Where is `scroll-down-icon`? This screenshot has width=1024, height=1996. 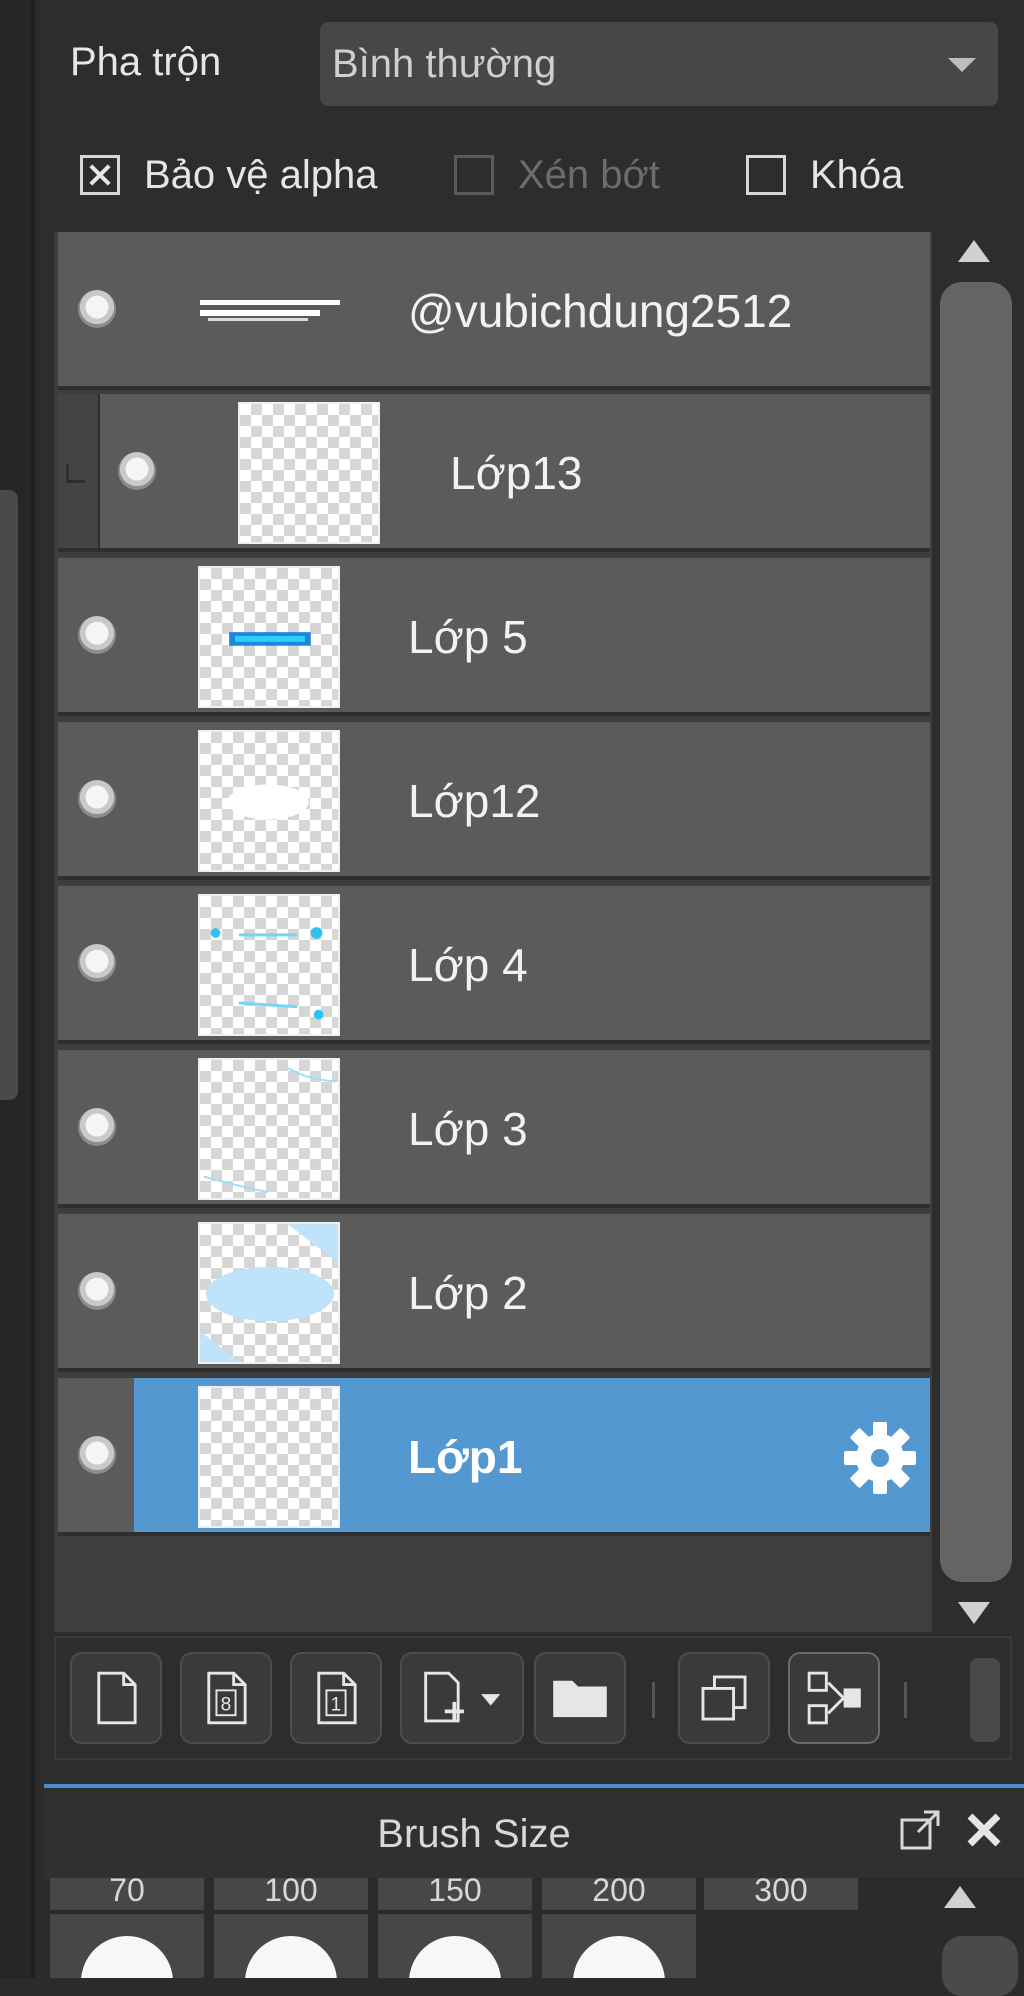 scroll-down-icon is located at coordinates (974, 1613).